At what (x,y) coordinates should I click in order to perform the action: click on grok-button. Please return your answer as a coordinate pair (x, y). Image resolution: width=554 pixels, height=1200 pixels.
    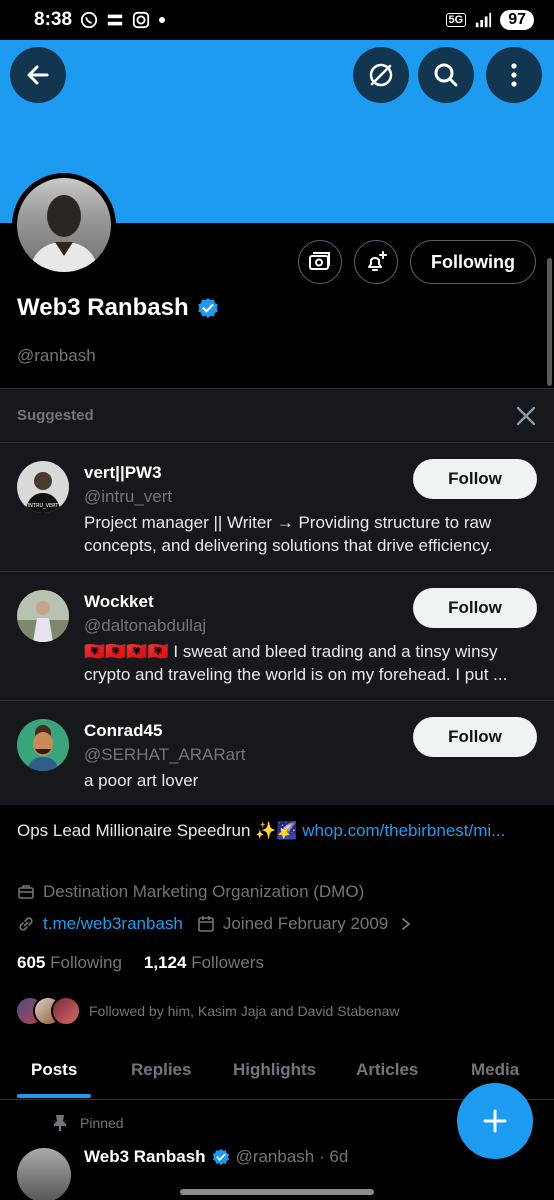
    Looking at the image, I should click on (381, 75).